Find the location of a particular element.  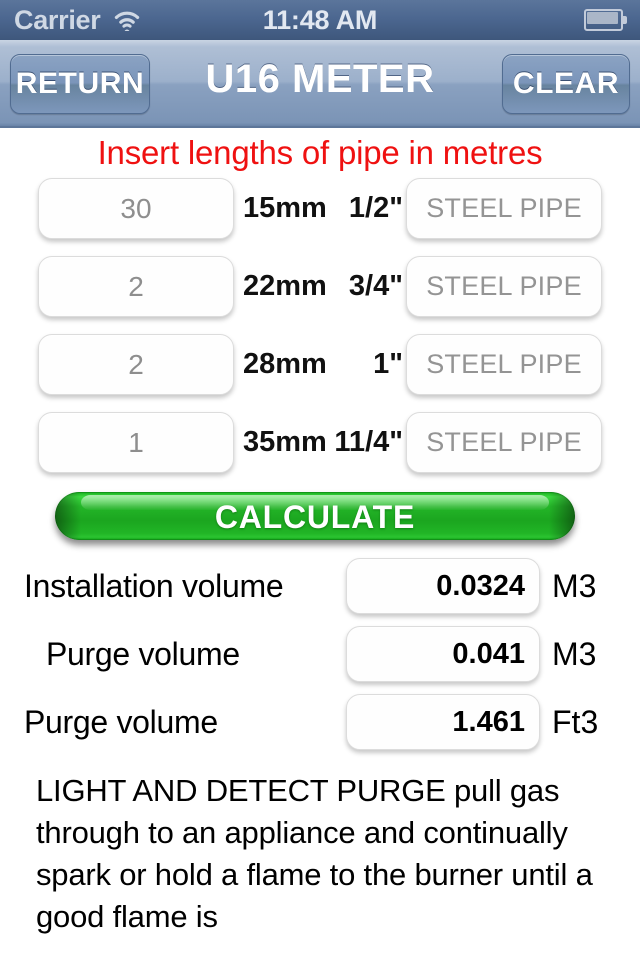

pipe-row: 1 35mm 11/4" STEEL PIPE is located at coordinates (320, 451).